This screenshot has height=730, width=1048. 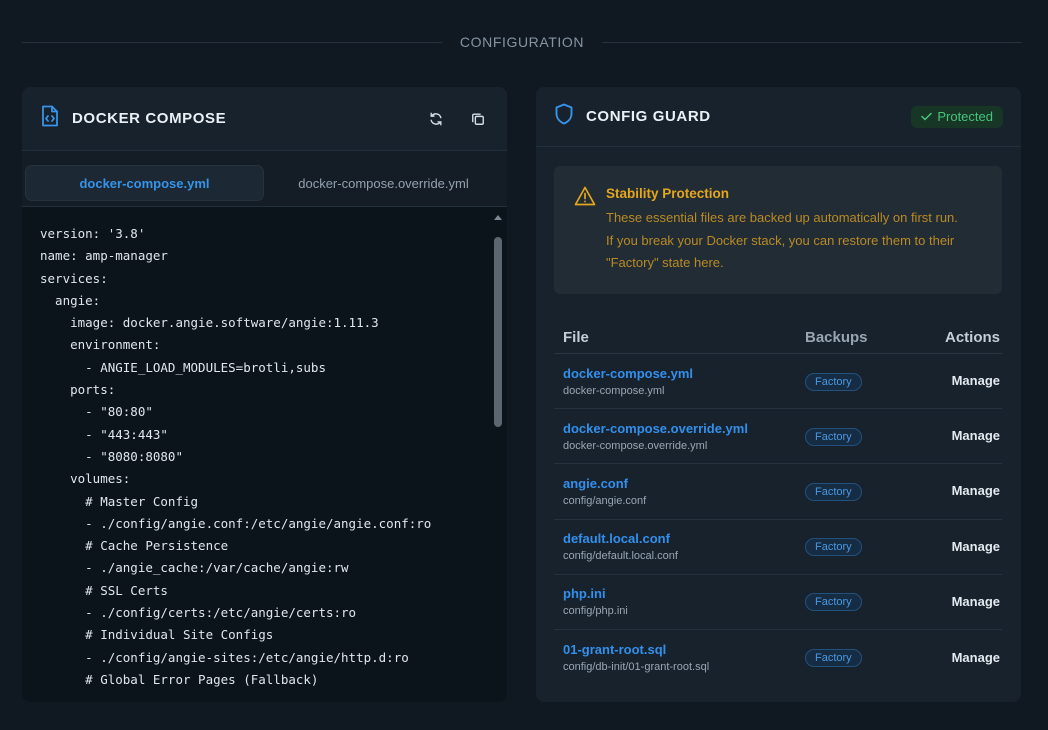 What do you see at coordinates (648, 116) in the screenshot?
I see `config-guard-title: CONFIG GUARD` at bounding box center [648, 116].